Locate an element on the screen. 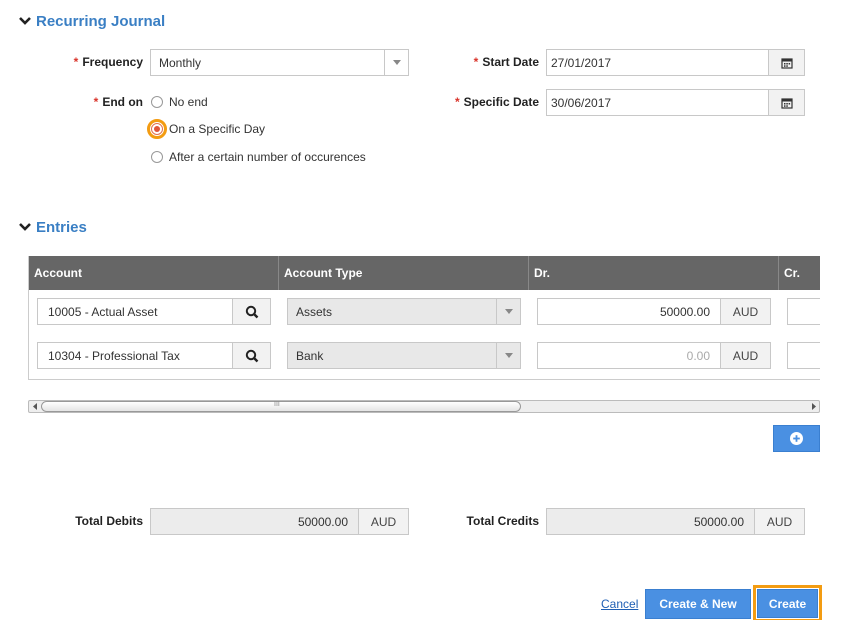 This screenshot has height=620, width=847. start-date-value: 27/01/2017 is located at coordinates (581, 62).